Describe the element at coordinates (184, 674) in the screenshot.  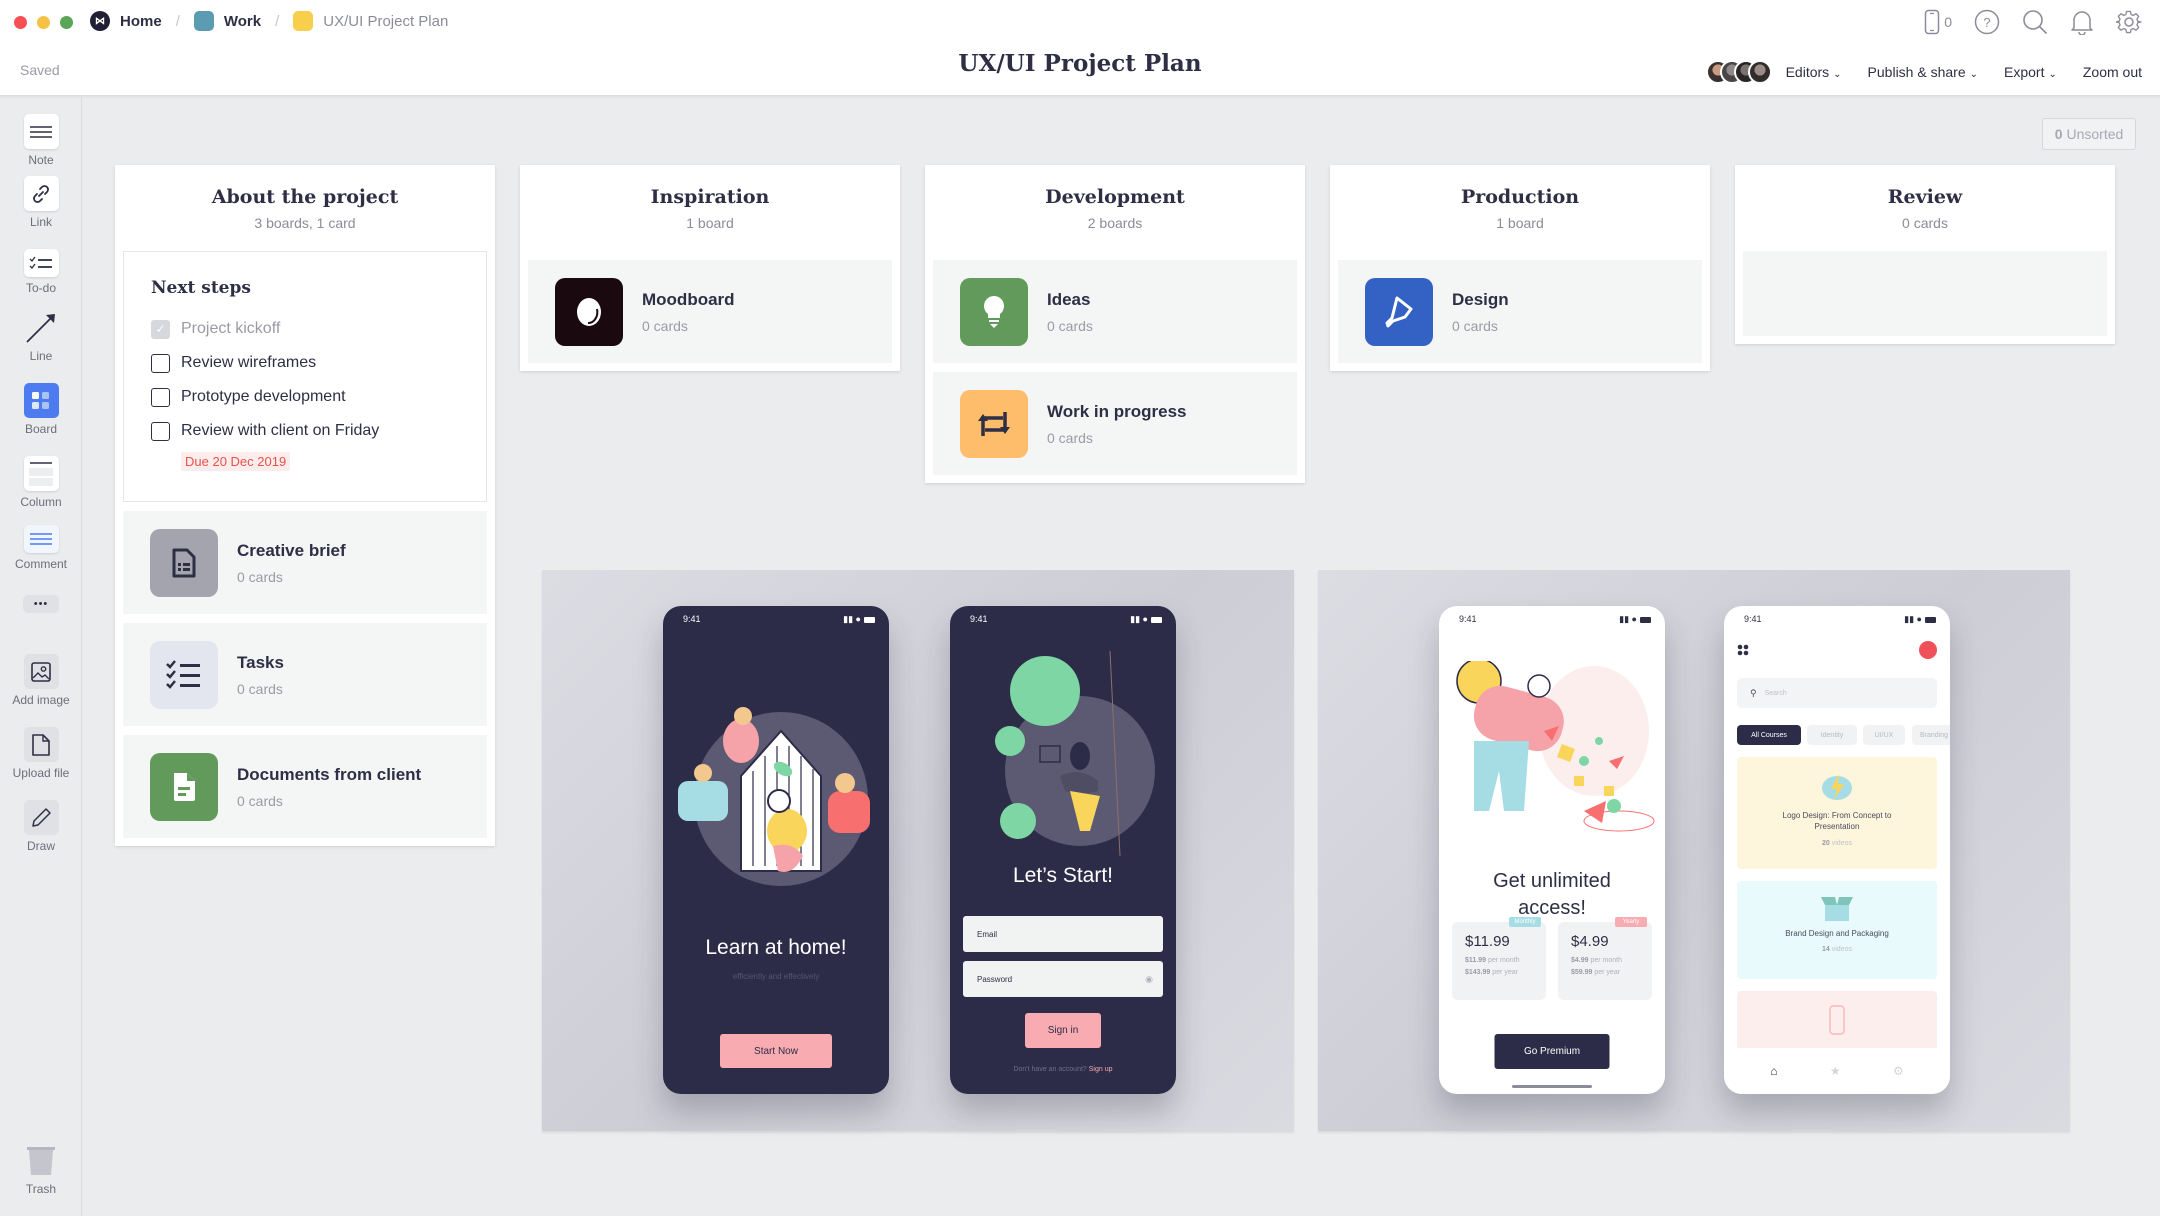
I see `checklist-icon` at that location.